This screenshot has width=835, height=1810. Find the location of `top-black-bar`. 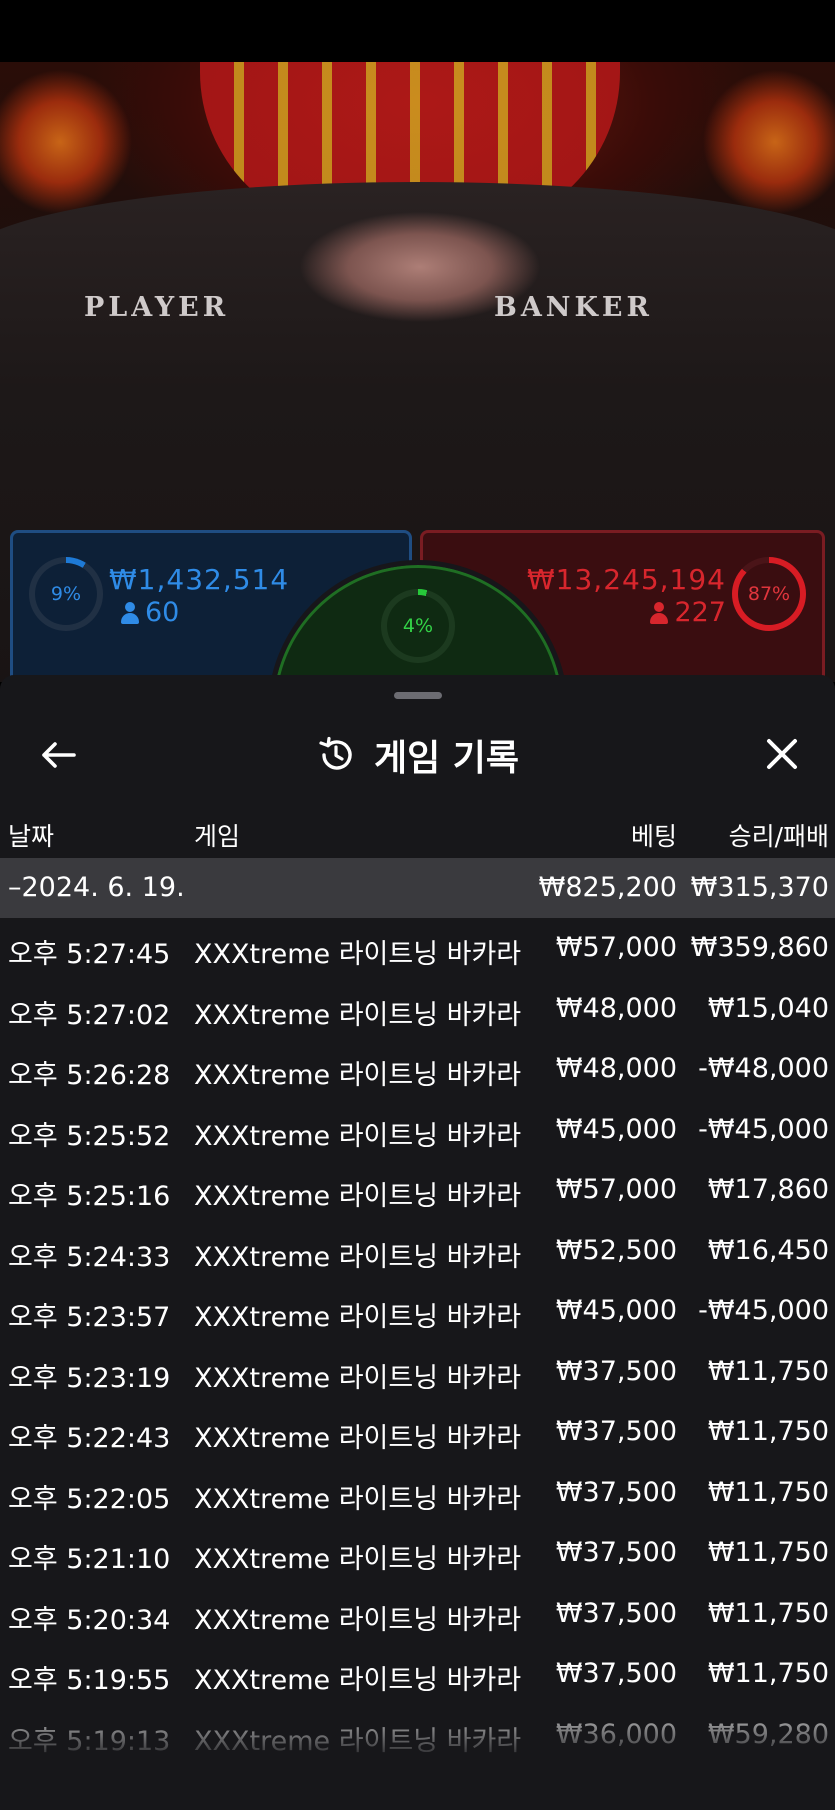

top-black-bar is located at coordinates (417, 31).